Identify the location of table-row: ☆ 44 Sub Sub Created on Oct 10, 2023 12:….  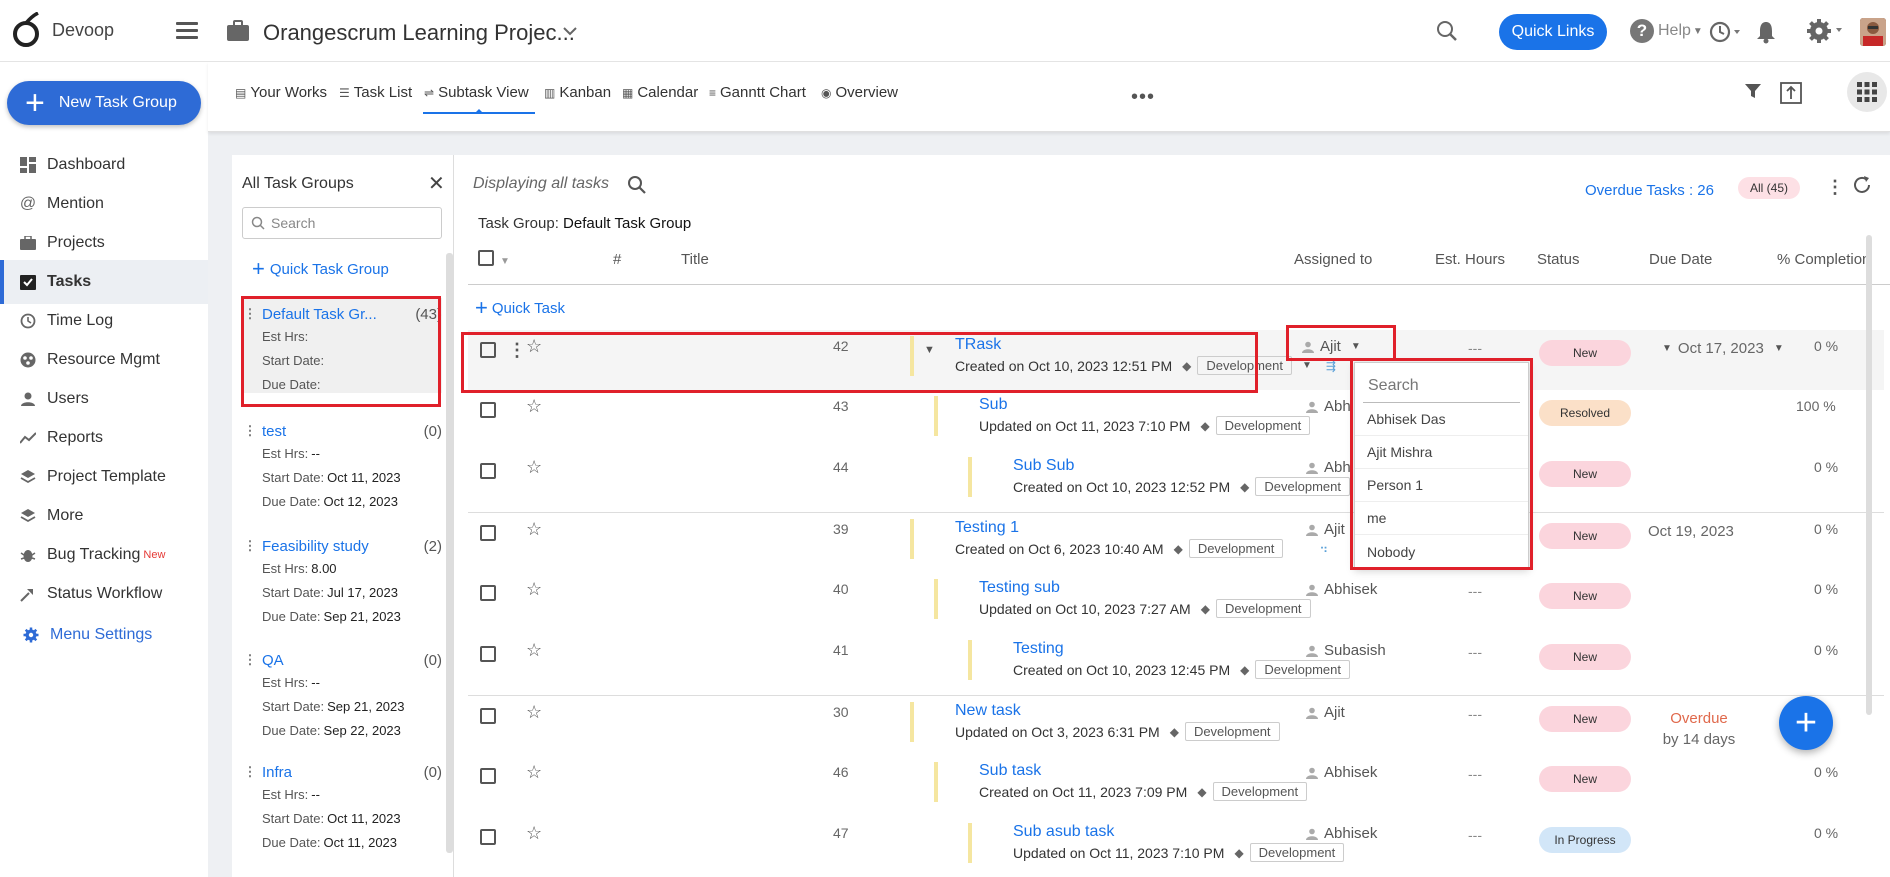
(1176, 481).